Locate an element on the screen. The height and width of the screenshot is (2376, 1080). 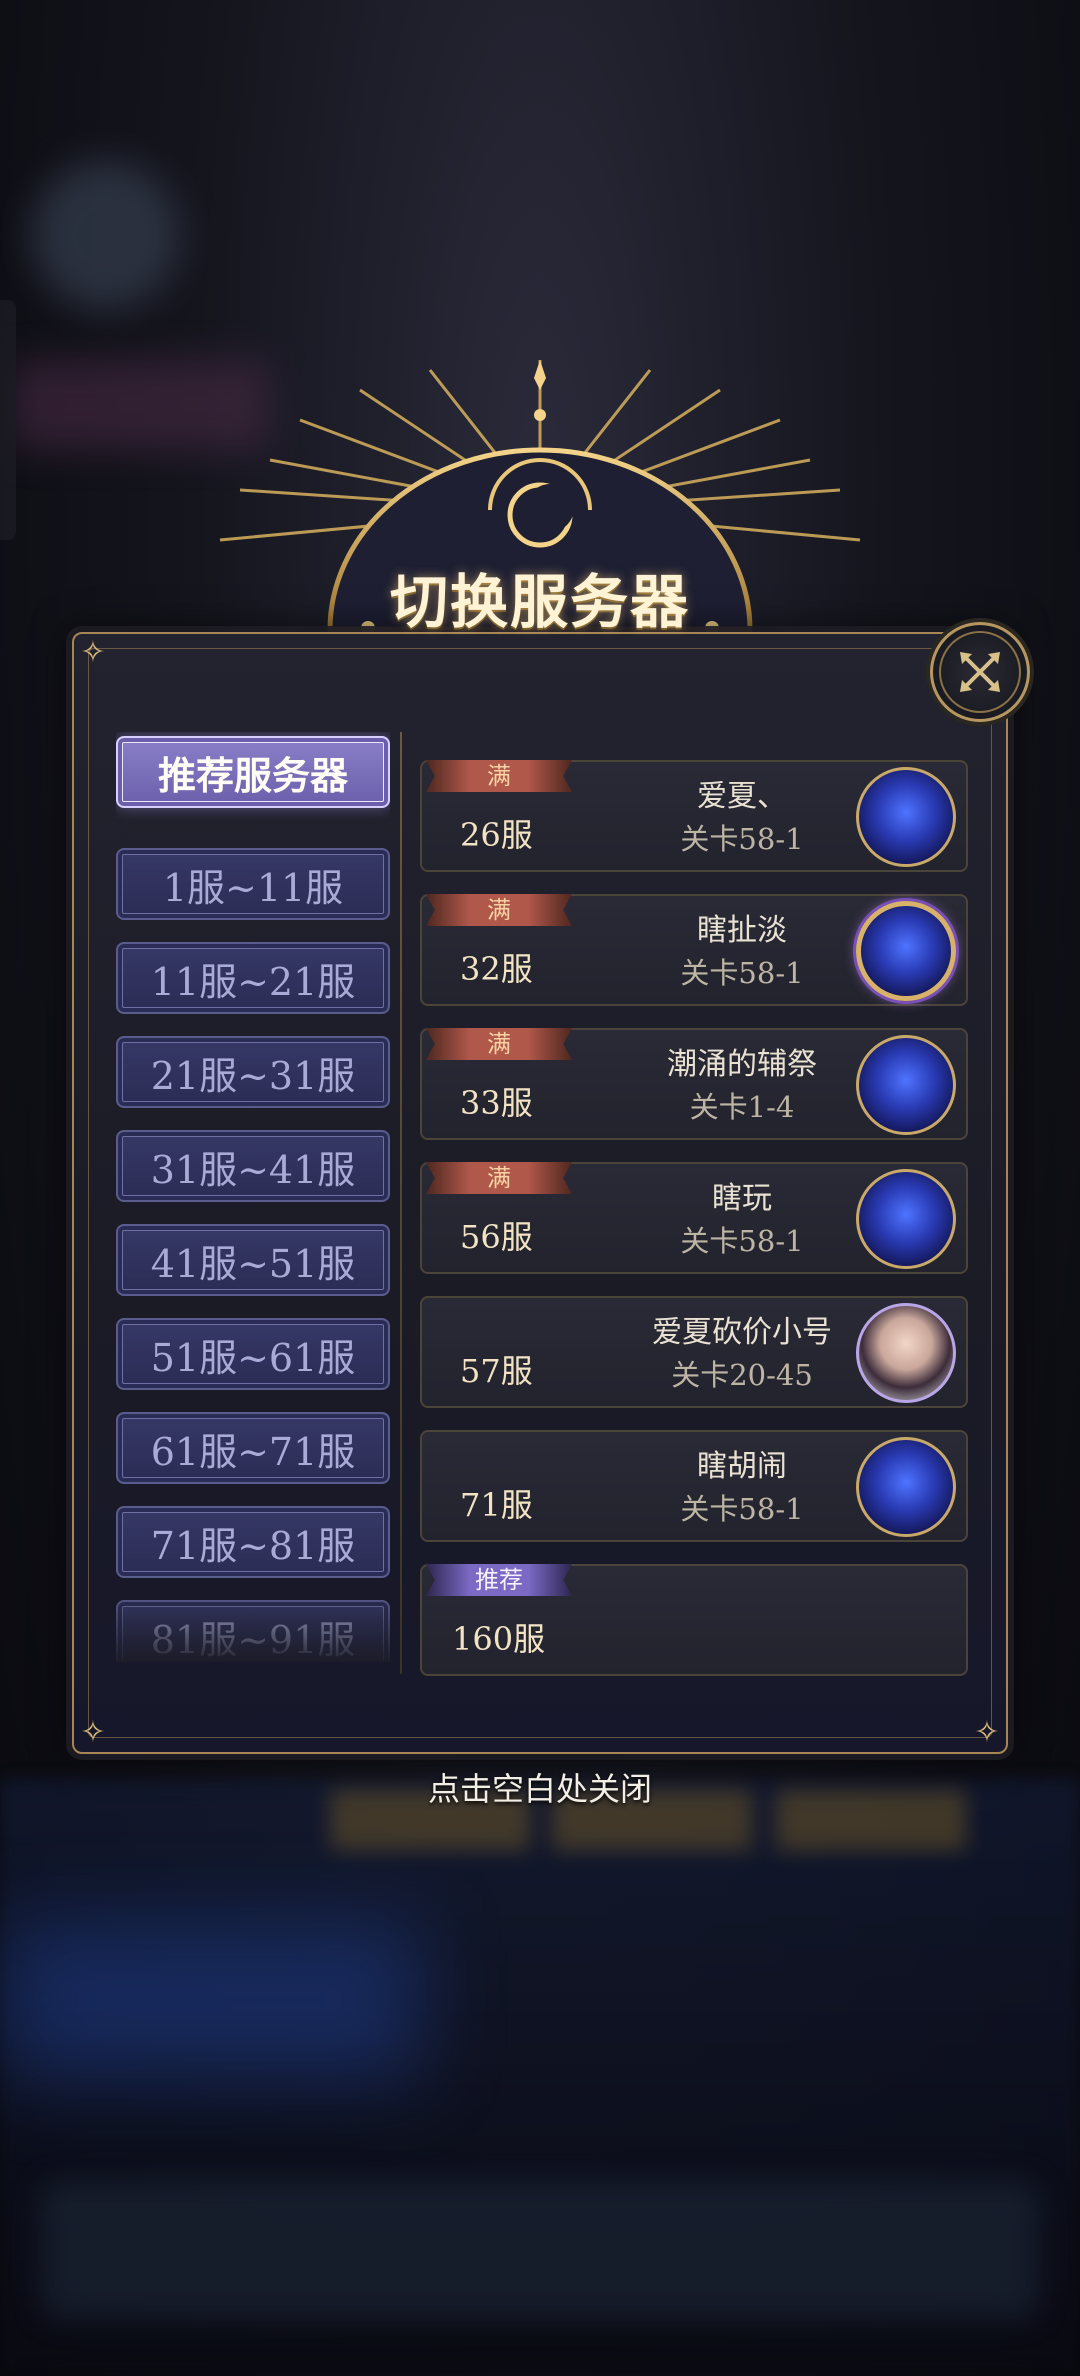
stage-progress: 关卡20-45 is located at coordinates (742, 1375).